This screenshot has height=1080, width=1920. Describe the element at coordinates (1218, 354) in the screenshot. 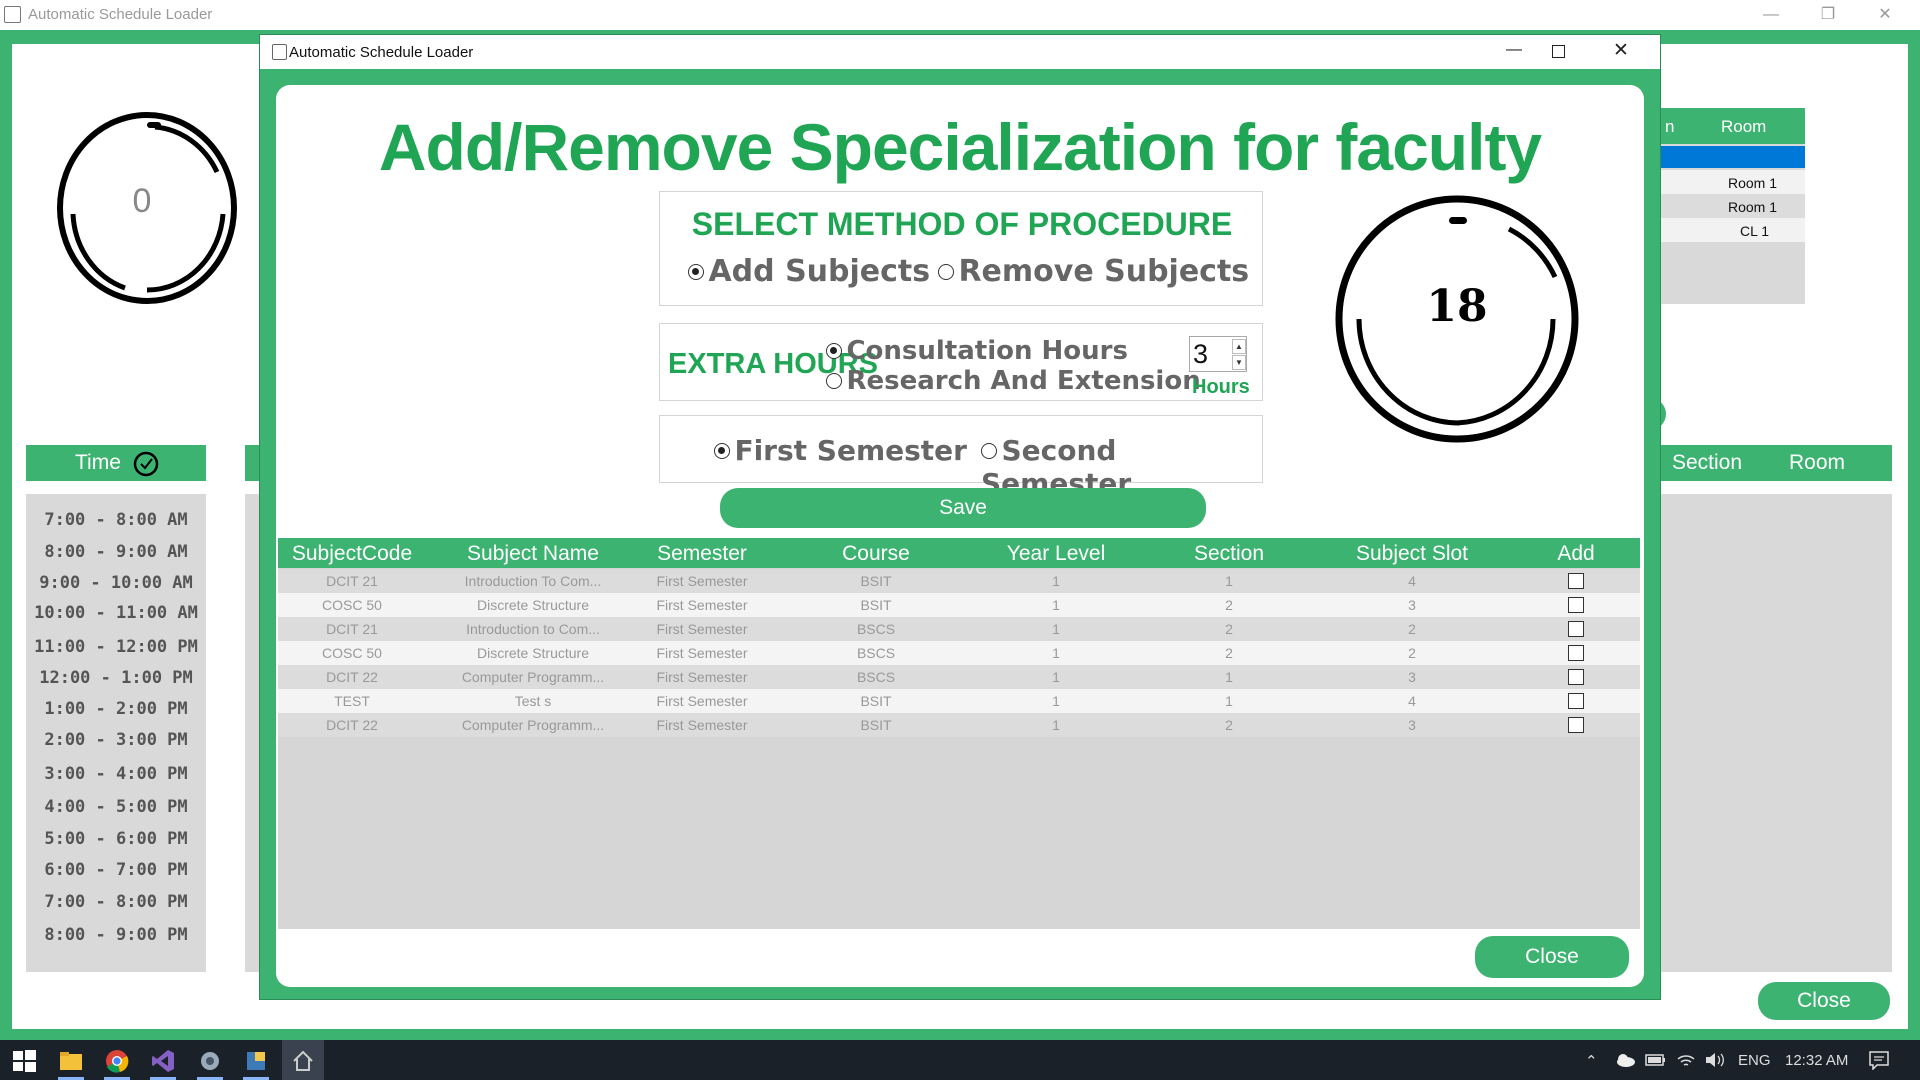

I see `hours-stepper: 3 ▲ ▼` at that location.